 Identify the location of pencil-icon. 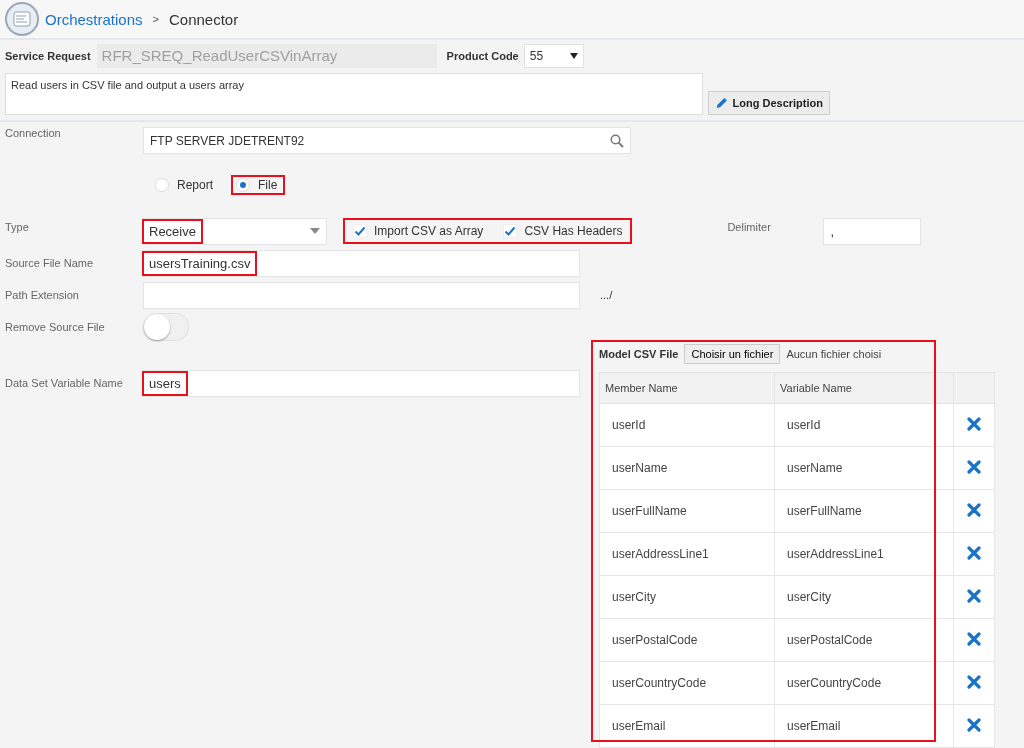
(722, 103).